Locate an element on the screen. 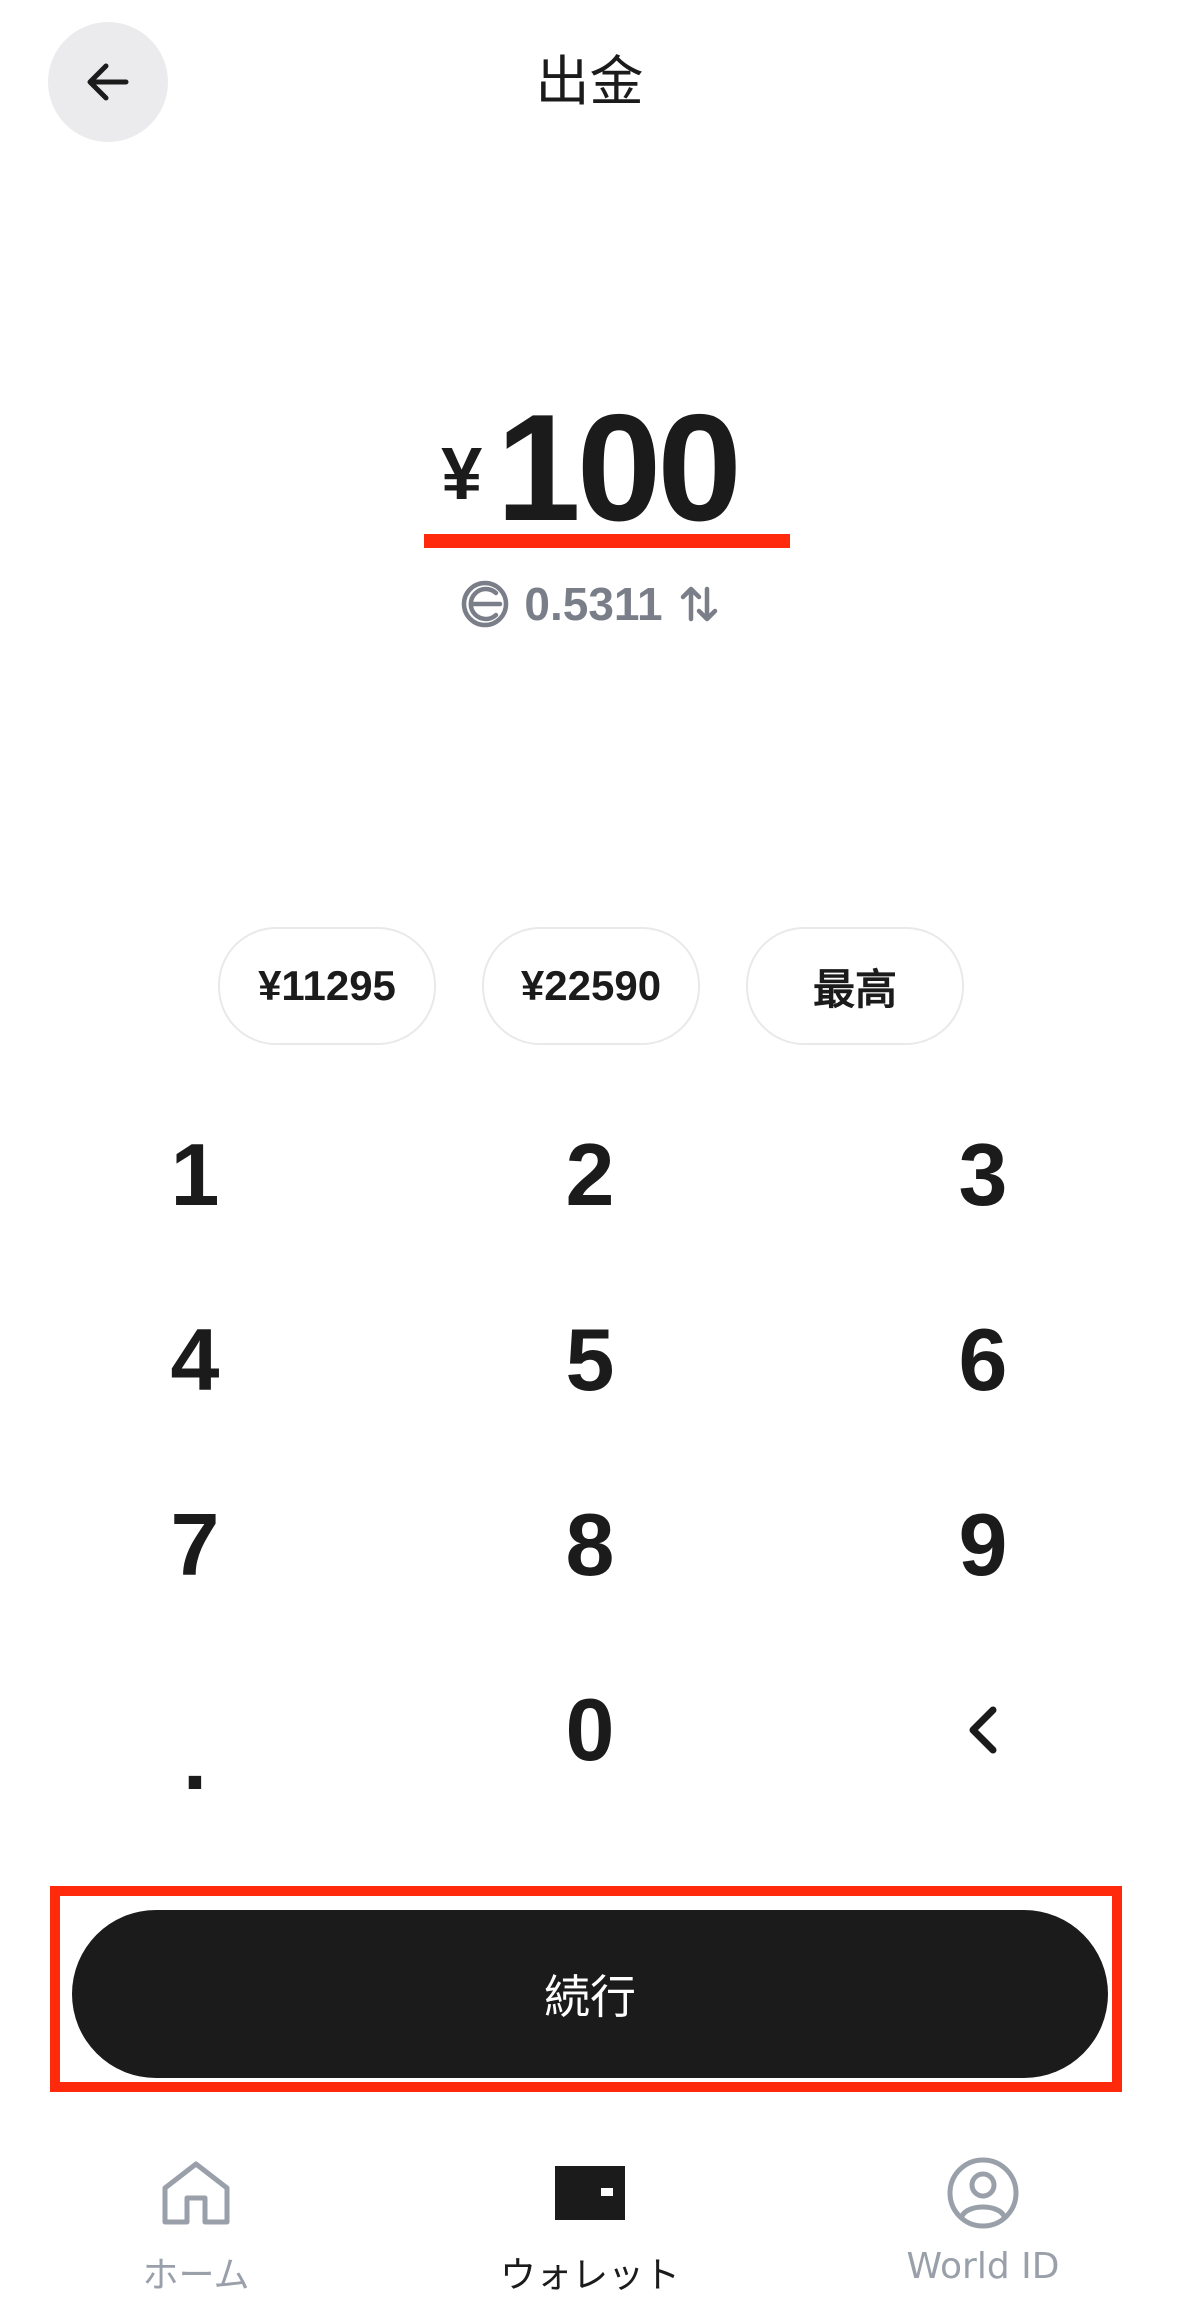 This screenshot has height=2305, width=1179. key-8: 8 is located at coordinates (590, 1545).